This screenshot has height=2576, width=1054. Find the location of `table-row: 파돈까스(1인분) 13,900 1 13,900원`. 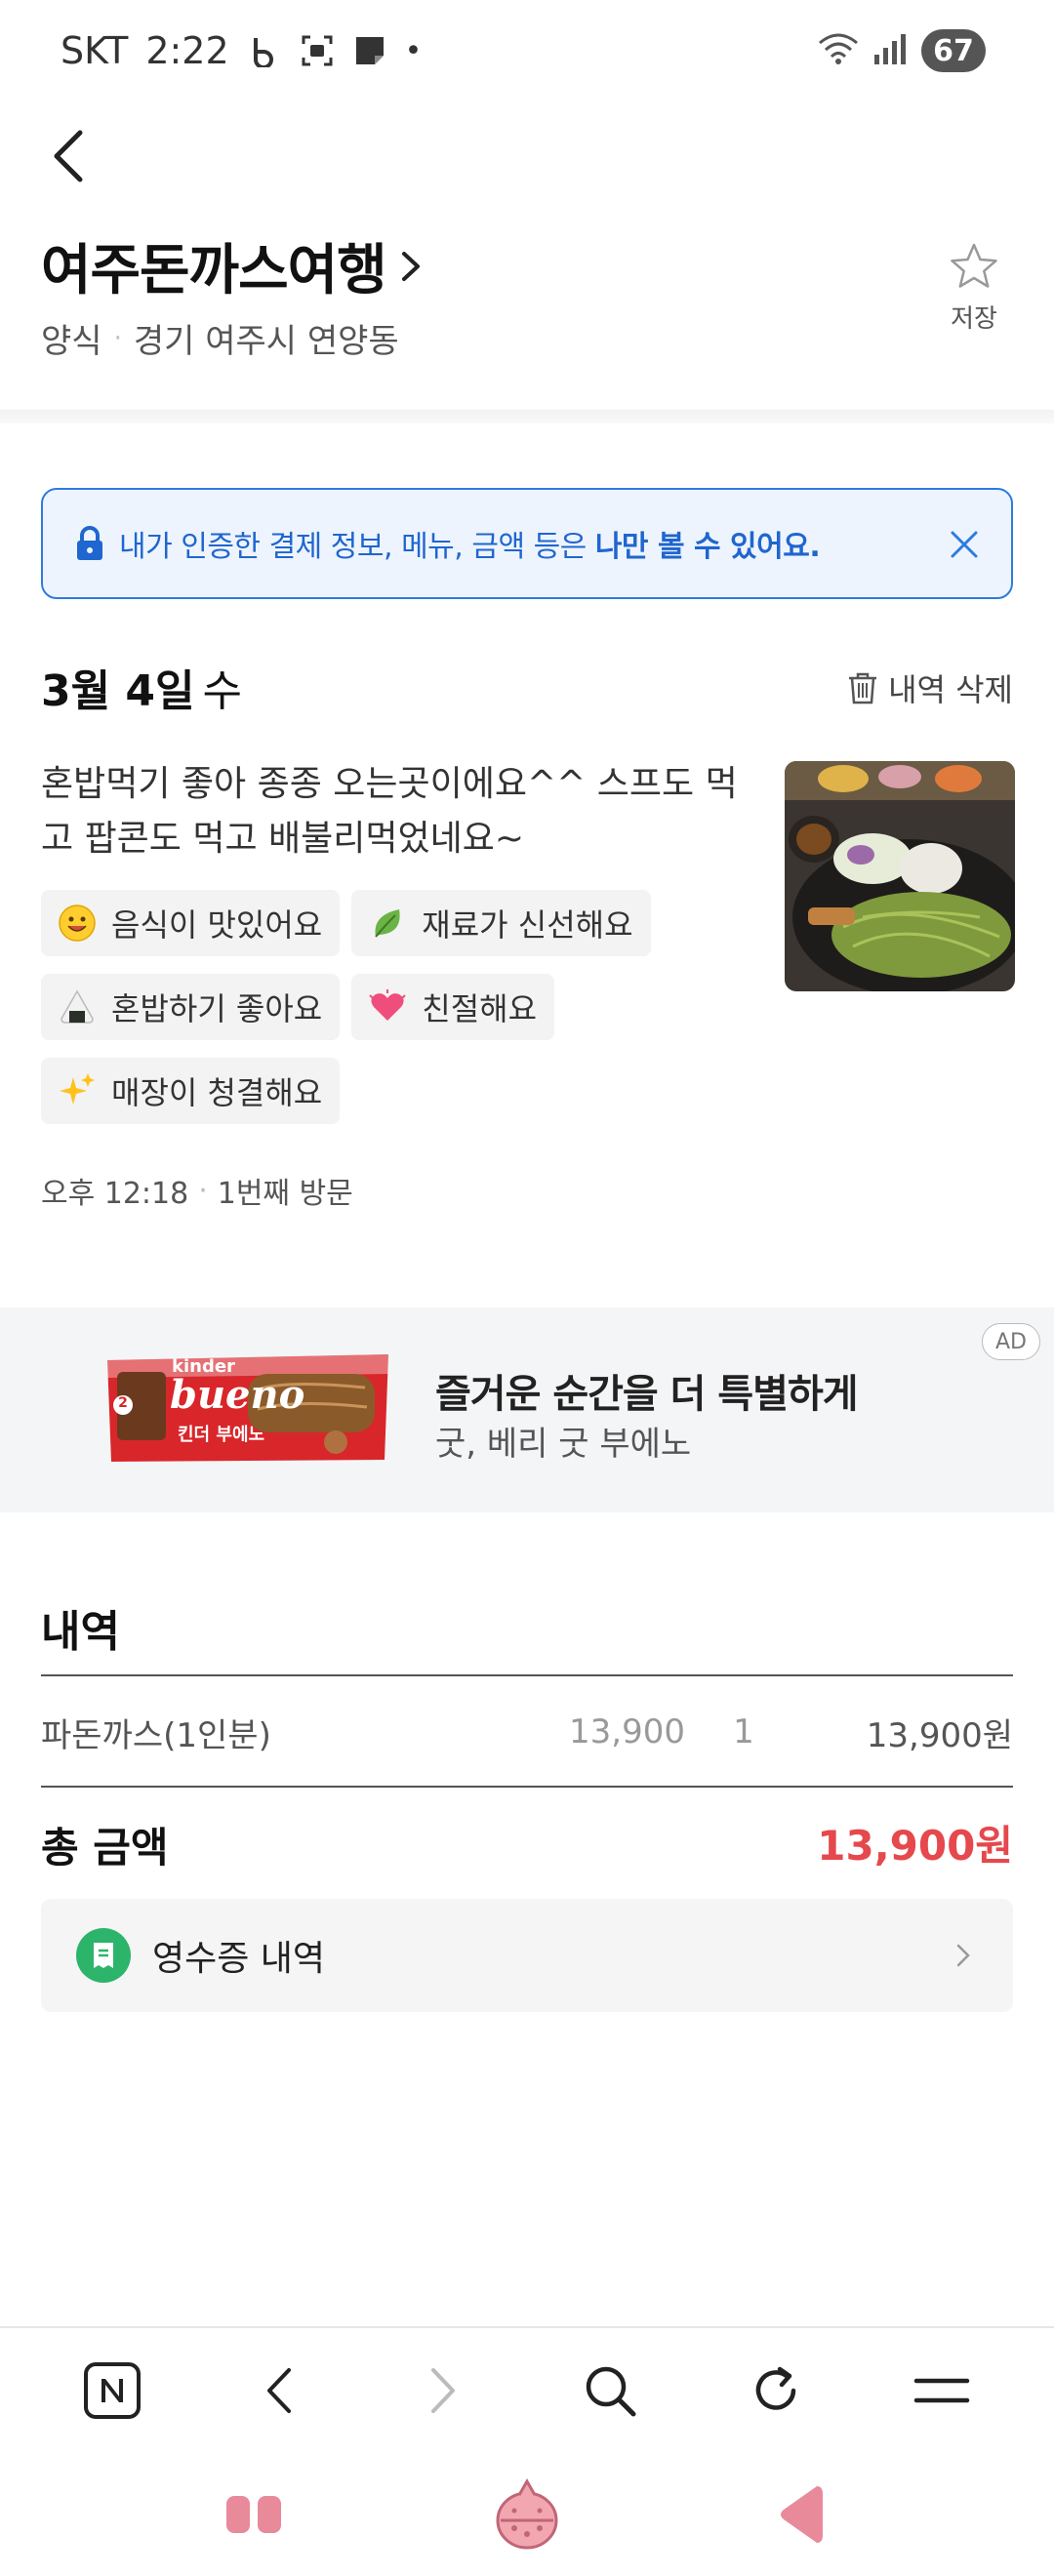

table-row: 파돈까스(1인분) 13,900 1 13,900원 is located at coordinates (527, 1732).